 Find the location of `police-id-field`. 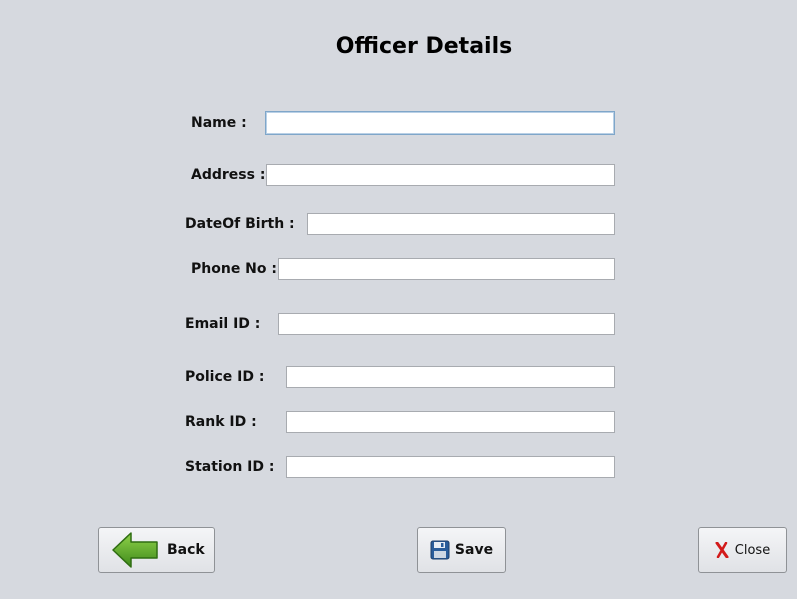

police-id-field is located at coordinates (450, 377).